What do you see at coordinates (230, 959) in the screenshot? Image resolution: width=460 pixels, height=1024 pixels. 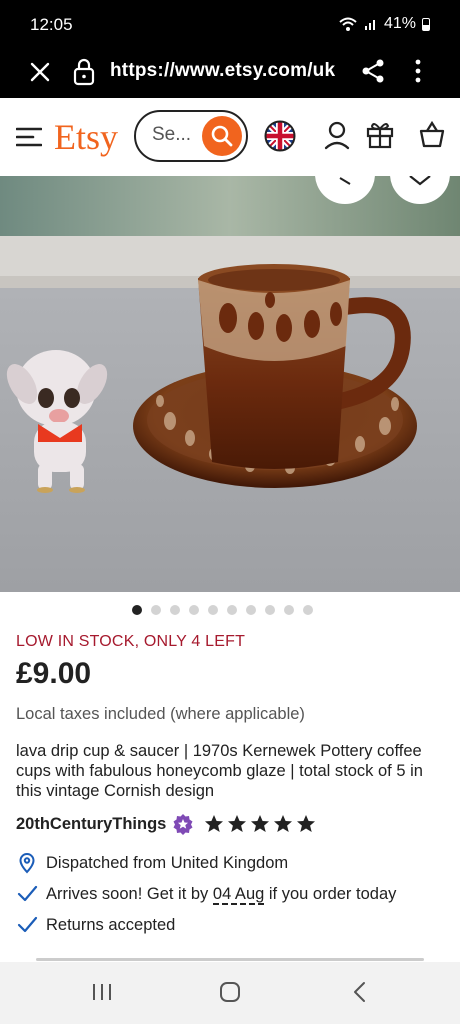 I see `add-to-basket-edge` at bounding box center [230, 959].